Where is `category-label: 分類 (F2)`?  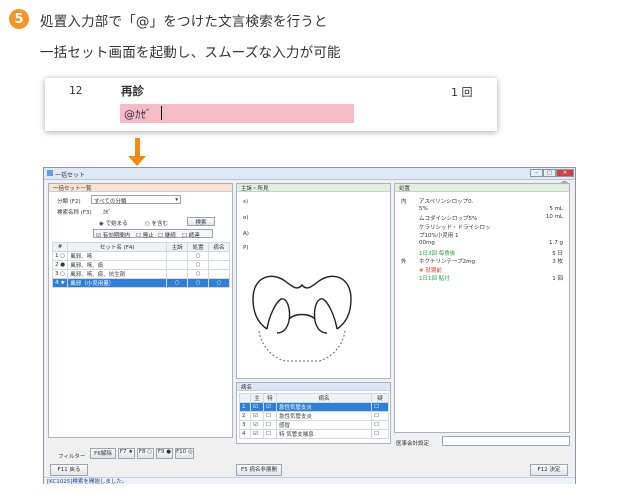 category-label: 分類 (F2) is located at coordinates (69, 202).